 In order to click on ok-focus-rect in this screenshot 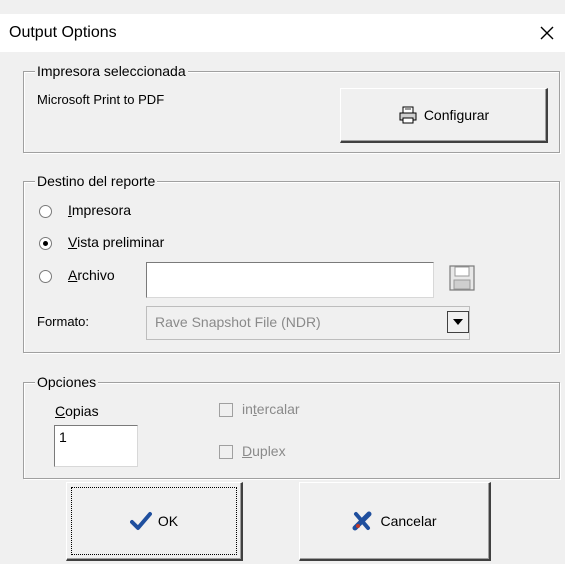, I will do `click(154, 521)`.